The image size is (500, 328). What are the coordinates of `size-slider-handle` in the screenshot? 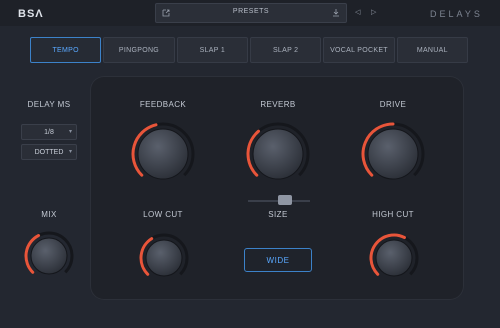 It's located at (285, 200).